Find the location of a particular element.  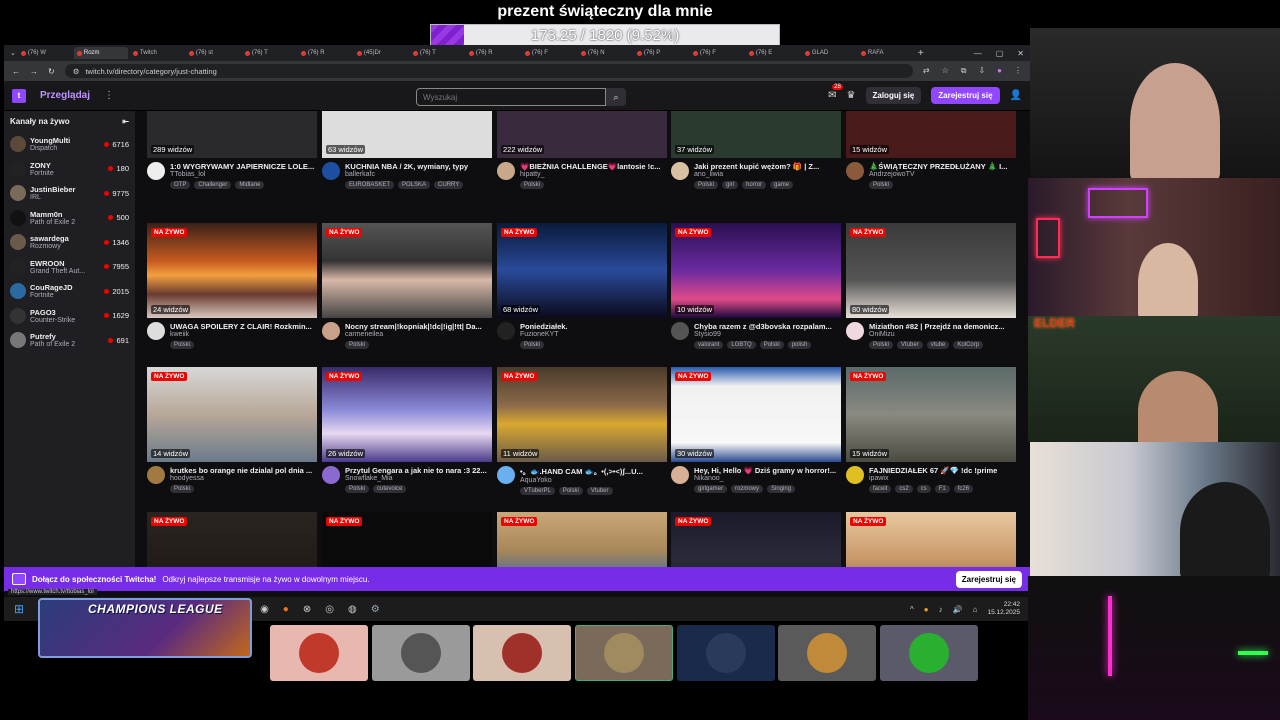

browser-tab: (76) E is located at coordinates (773, 53).